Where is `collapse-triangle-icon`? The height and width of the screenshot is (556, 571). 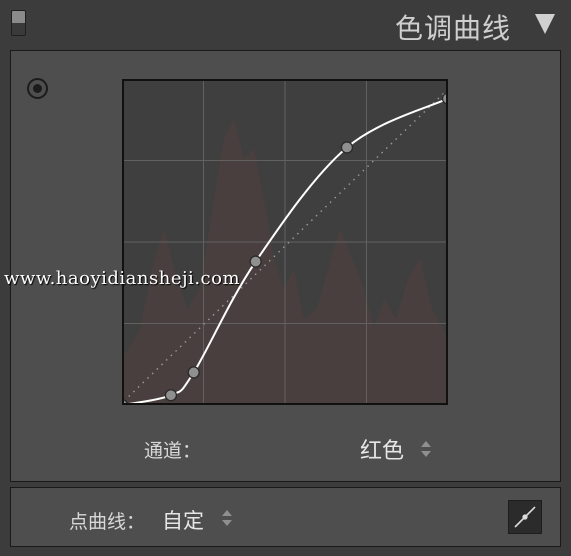 collapse-triangle-icon is located at coordinates (545, 24).